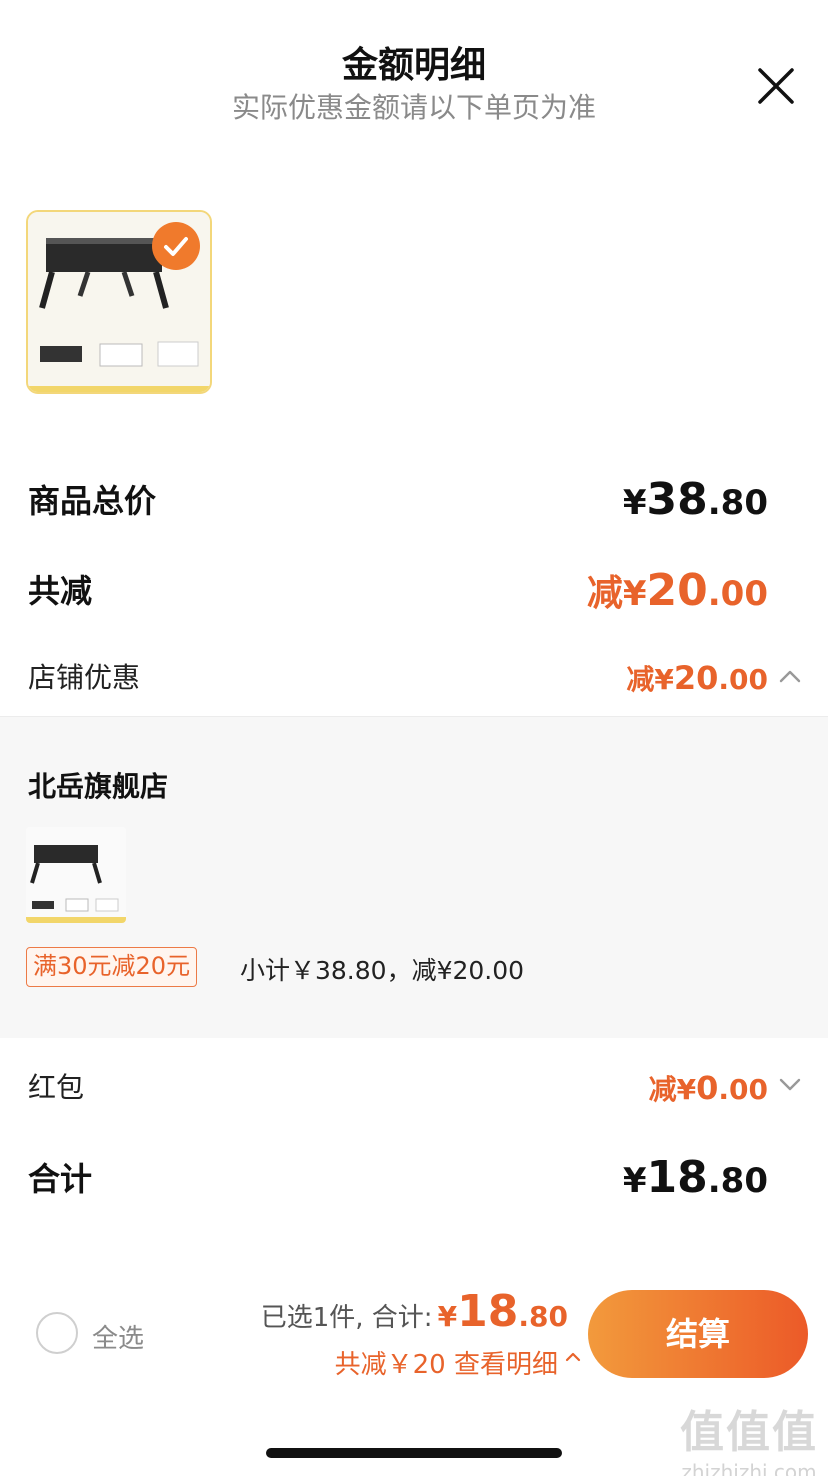 Image resolution: width=828 pixels, height=1476 pixels. I want to click on close-icon, so click(776, 86).